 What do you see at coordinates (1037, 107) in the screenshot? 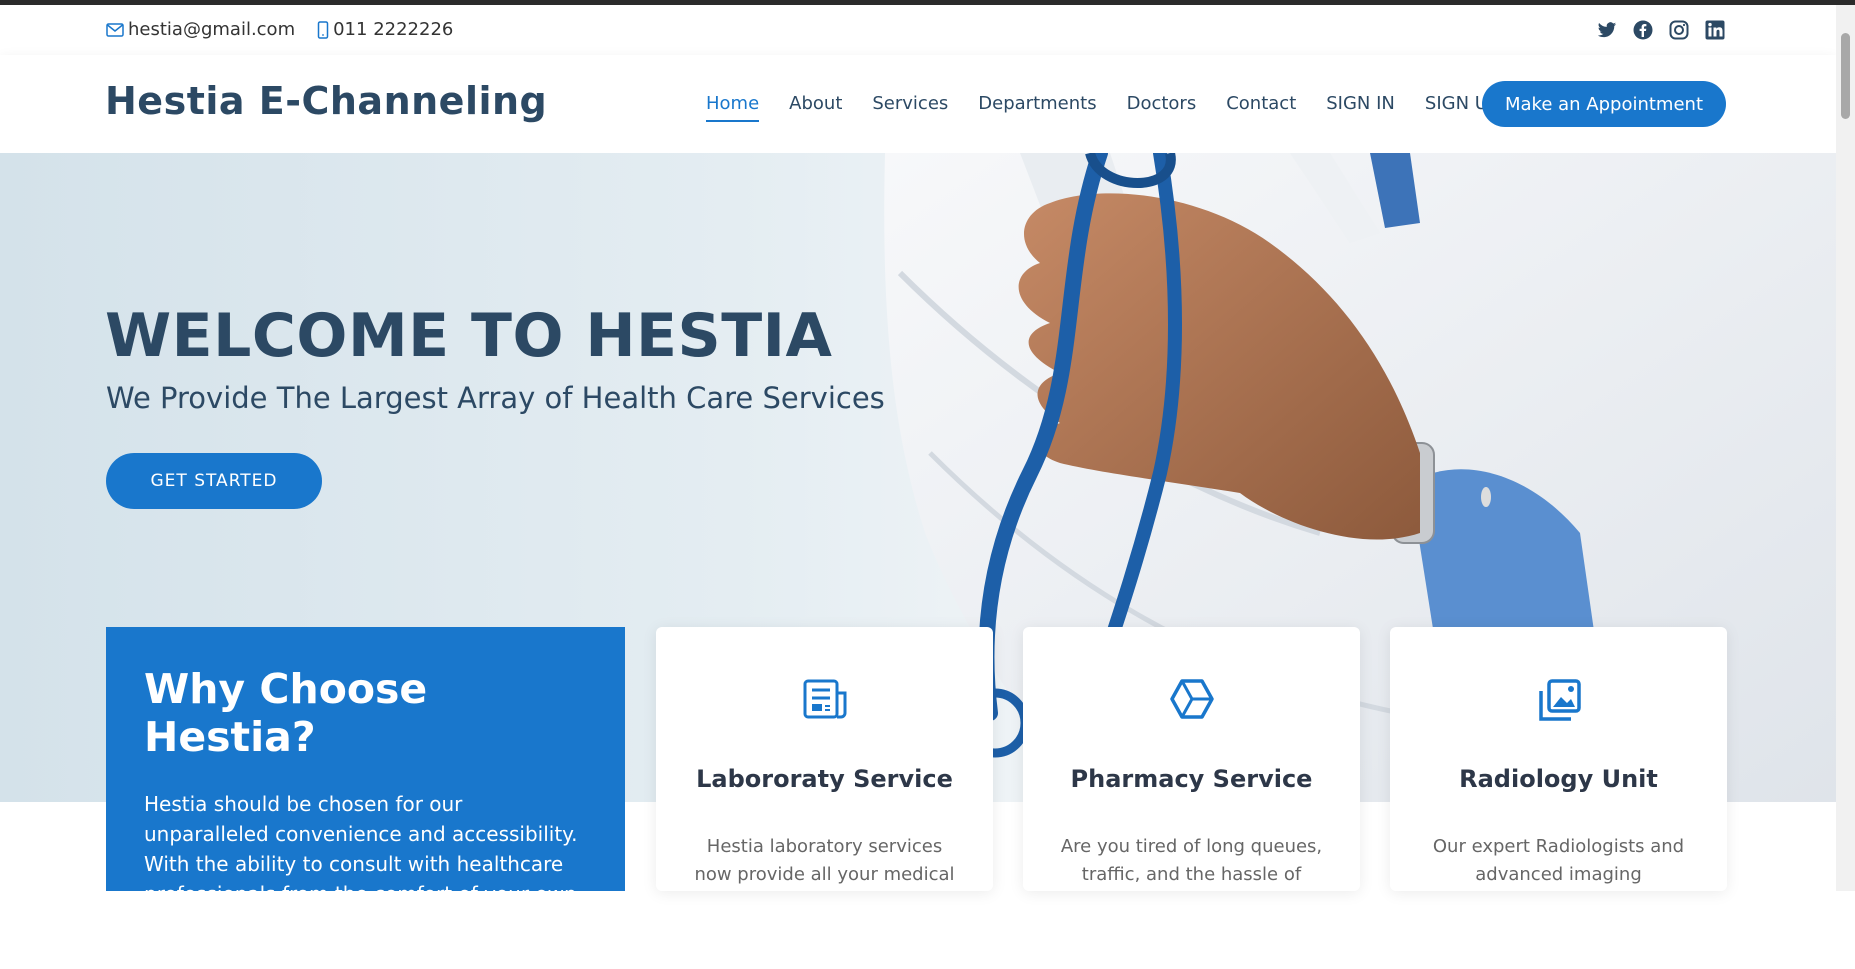
I see `nav-departments: Departments` at bounding box center [1037, 107].